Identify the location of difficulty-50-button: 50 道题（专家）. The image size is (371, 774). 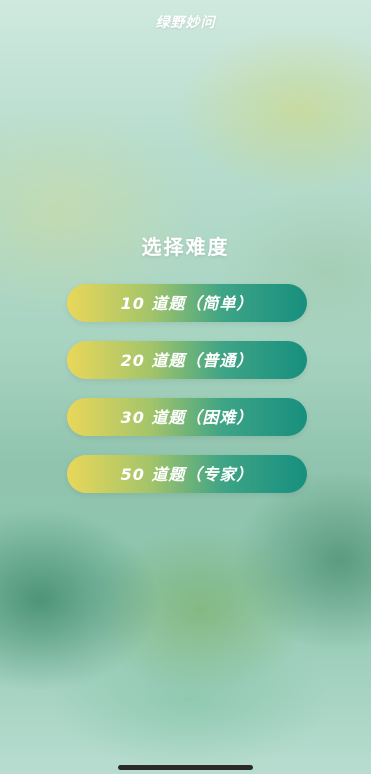
(187, 474).